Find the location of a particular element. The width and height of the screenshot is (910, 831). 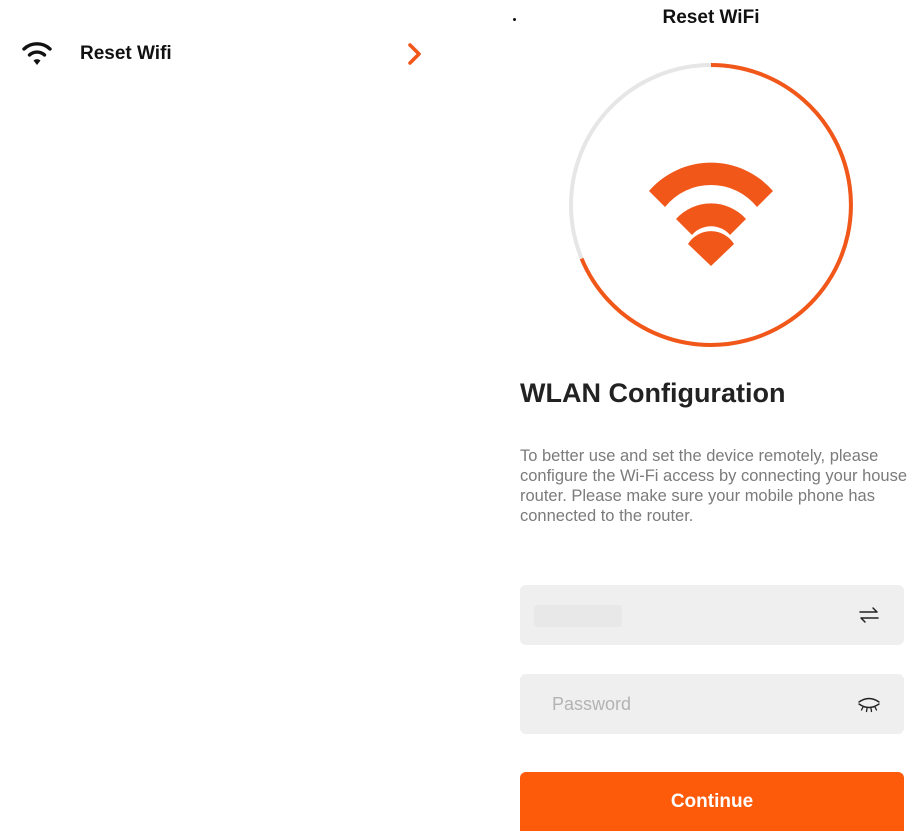

eye-closed-icon is located at coordinates (869, 704).